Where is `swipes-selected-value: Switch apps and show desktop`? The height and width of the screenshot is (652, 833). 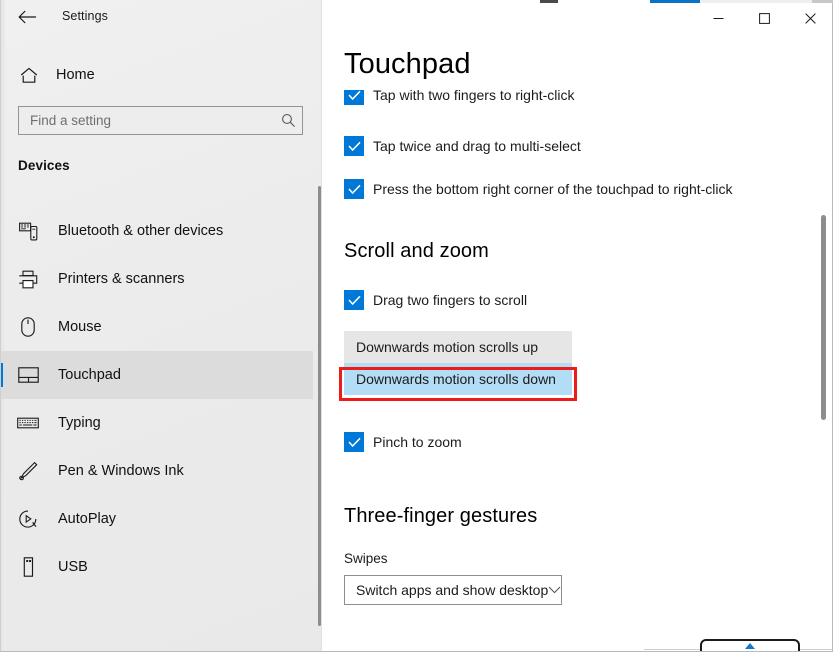
swipes-selected-value: Switch apps and show desktop is located at coordinates (452, 590).